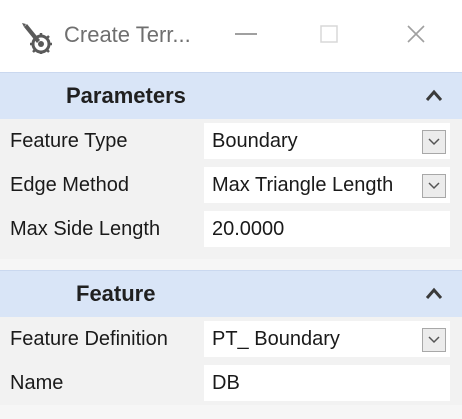 This screenshot has width=462, height=419. Describe the element at coordinates (303, 184) in the screenshot. I see `edge-method-value: Max Triangle Length` at that location.